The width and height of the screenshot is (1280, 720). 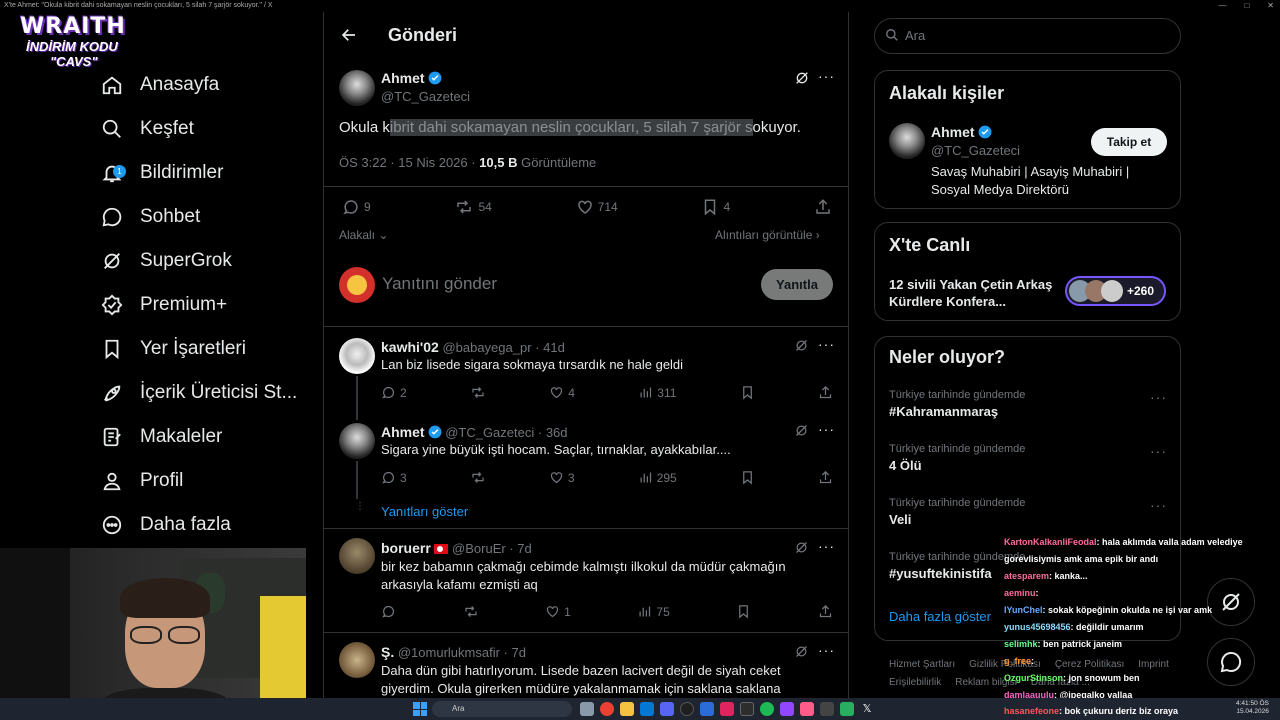 What do you see at coordinates (915, 683) in the screenshot?
I see `footer-link: Erişilebilirlik` at bounding box center [915, 683].